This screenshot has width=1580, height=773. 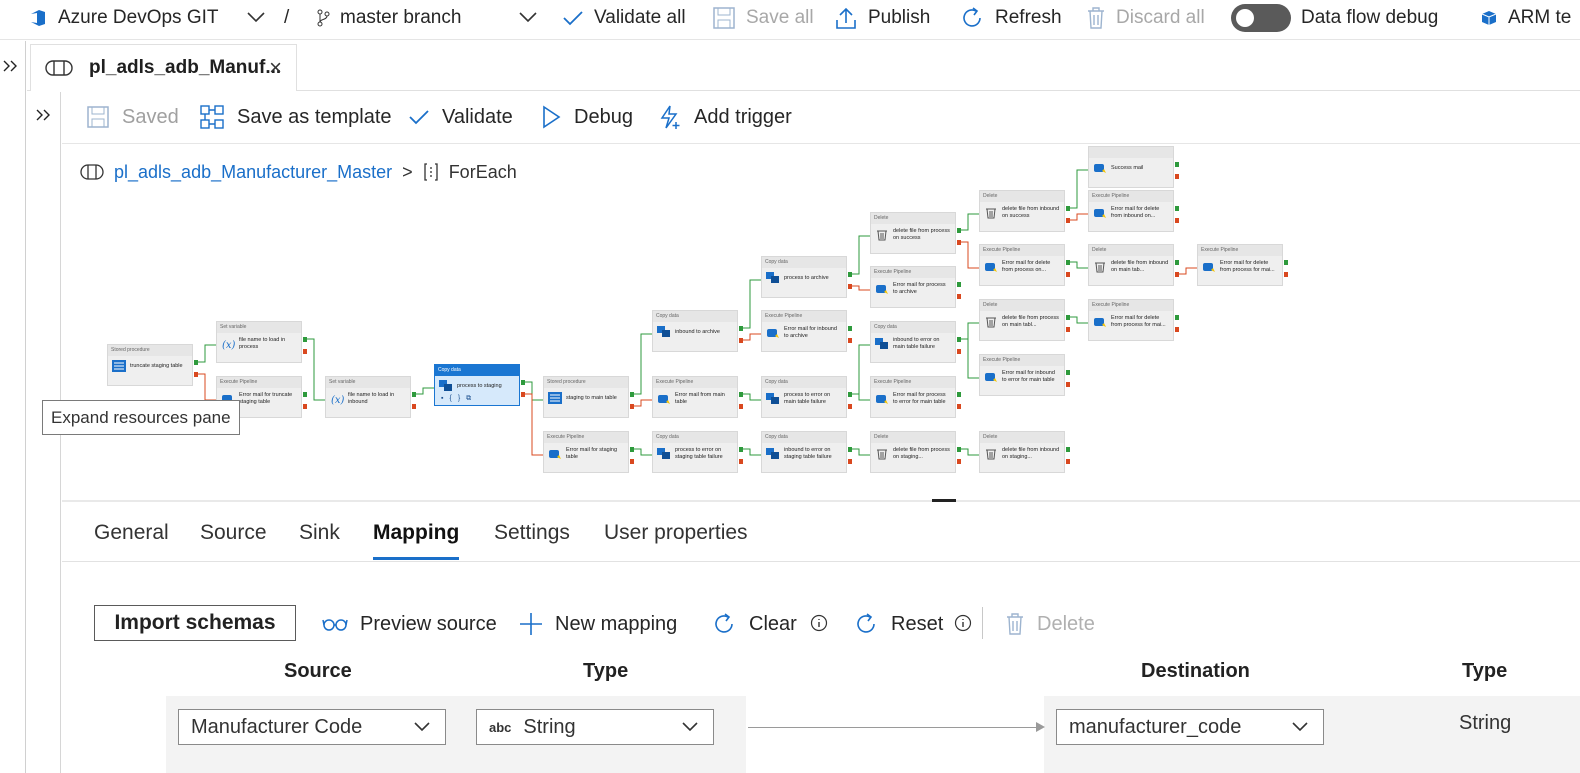 What do you see at coordinates (312, 727) in the screenshot?
I see `source-column-dropdown: Manufacturer Code` at bounding box center [312, 727].